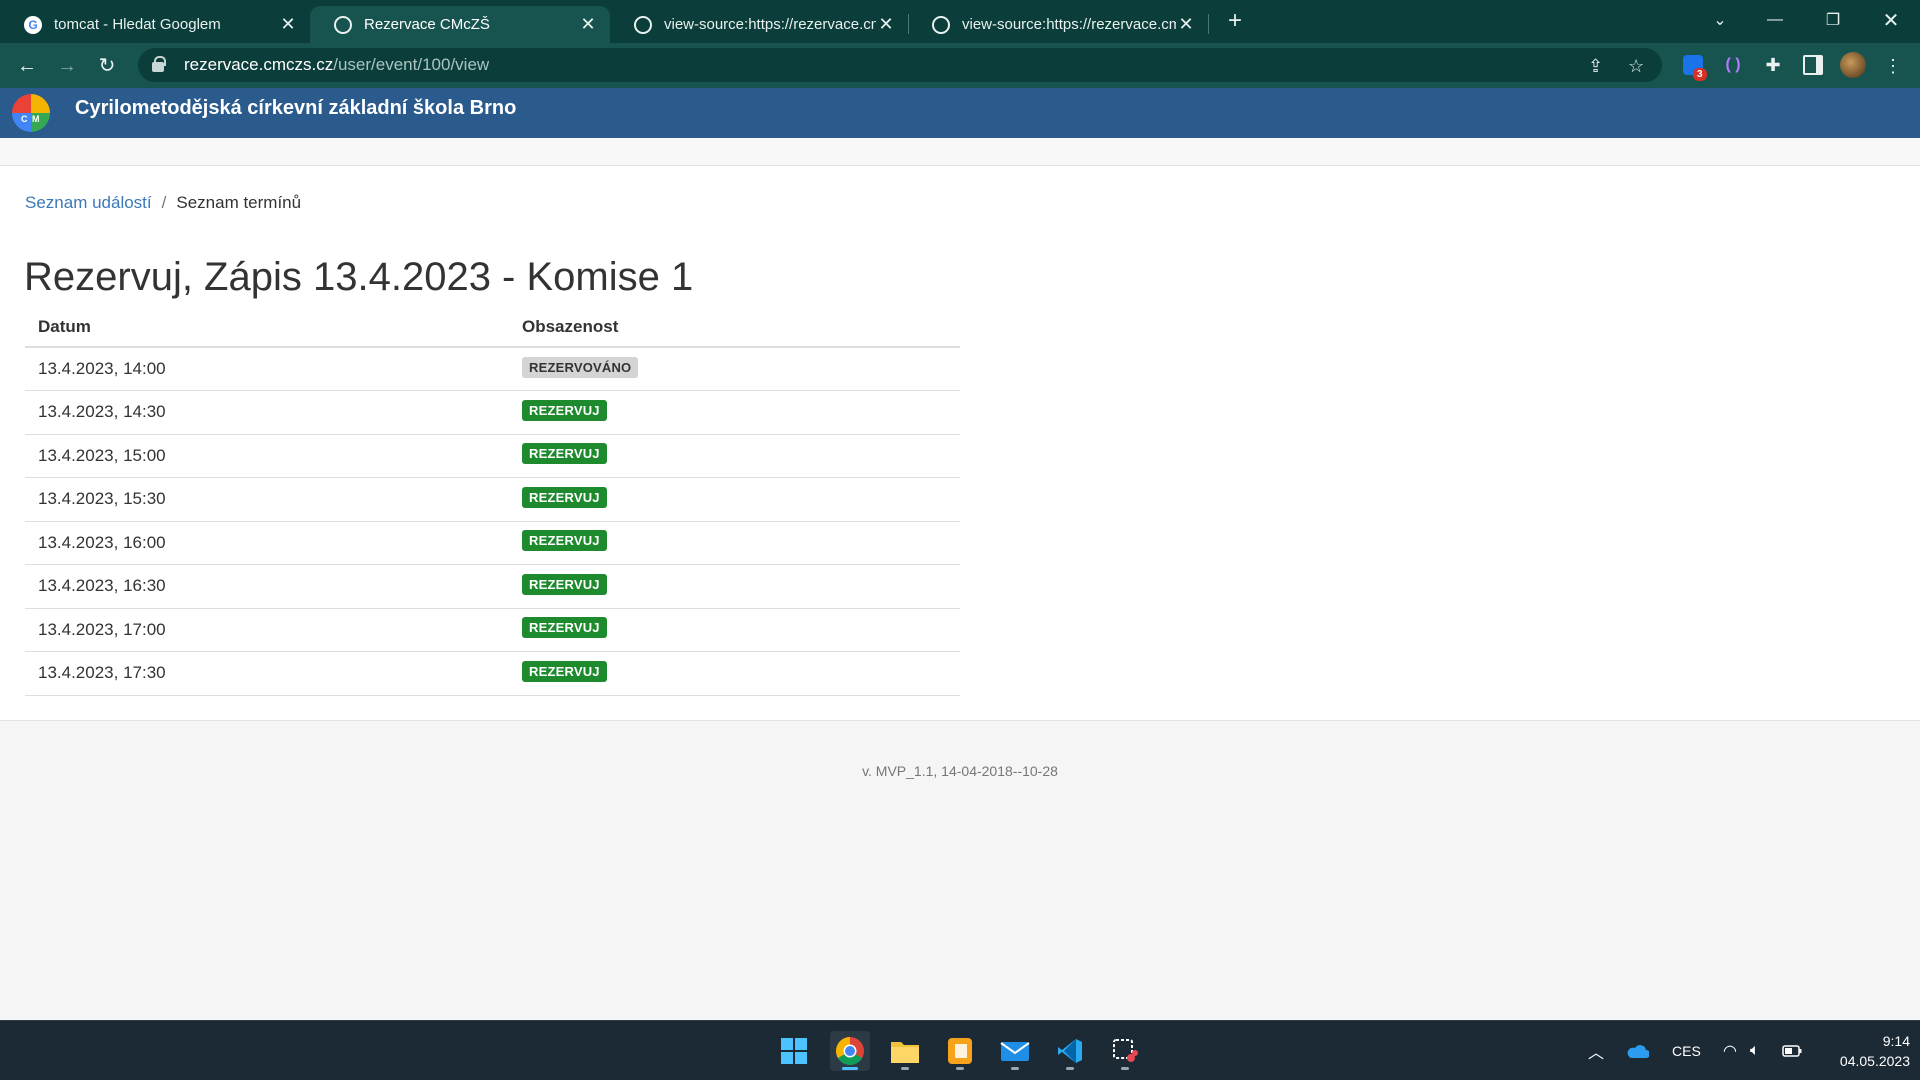 The width and height of the screenshot is (1920, 1081). I want to click on logo-letter: M, so click(36, 119).